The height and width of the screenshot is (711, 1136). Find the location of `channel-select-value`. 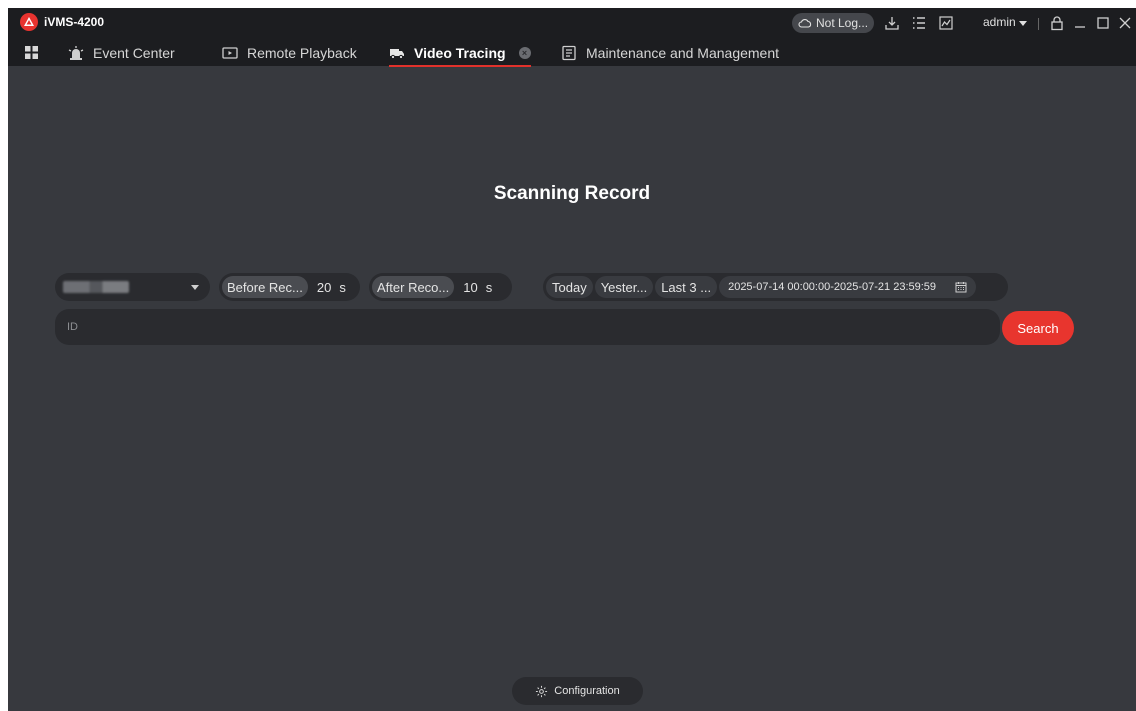

channel-select-value is located at coordinates (96, 287).